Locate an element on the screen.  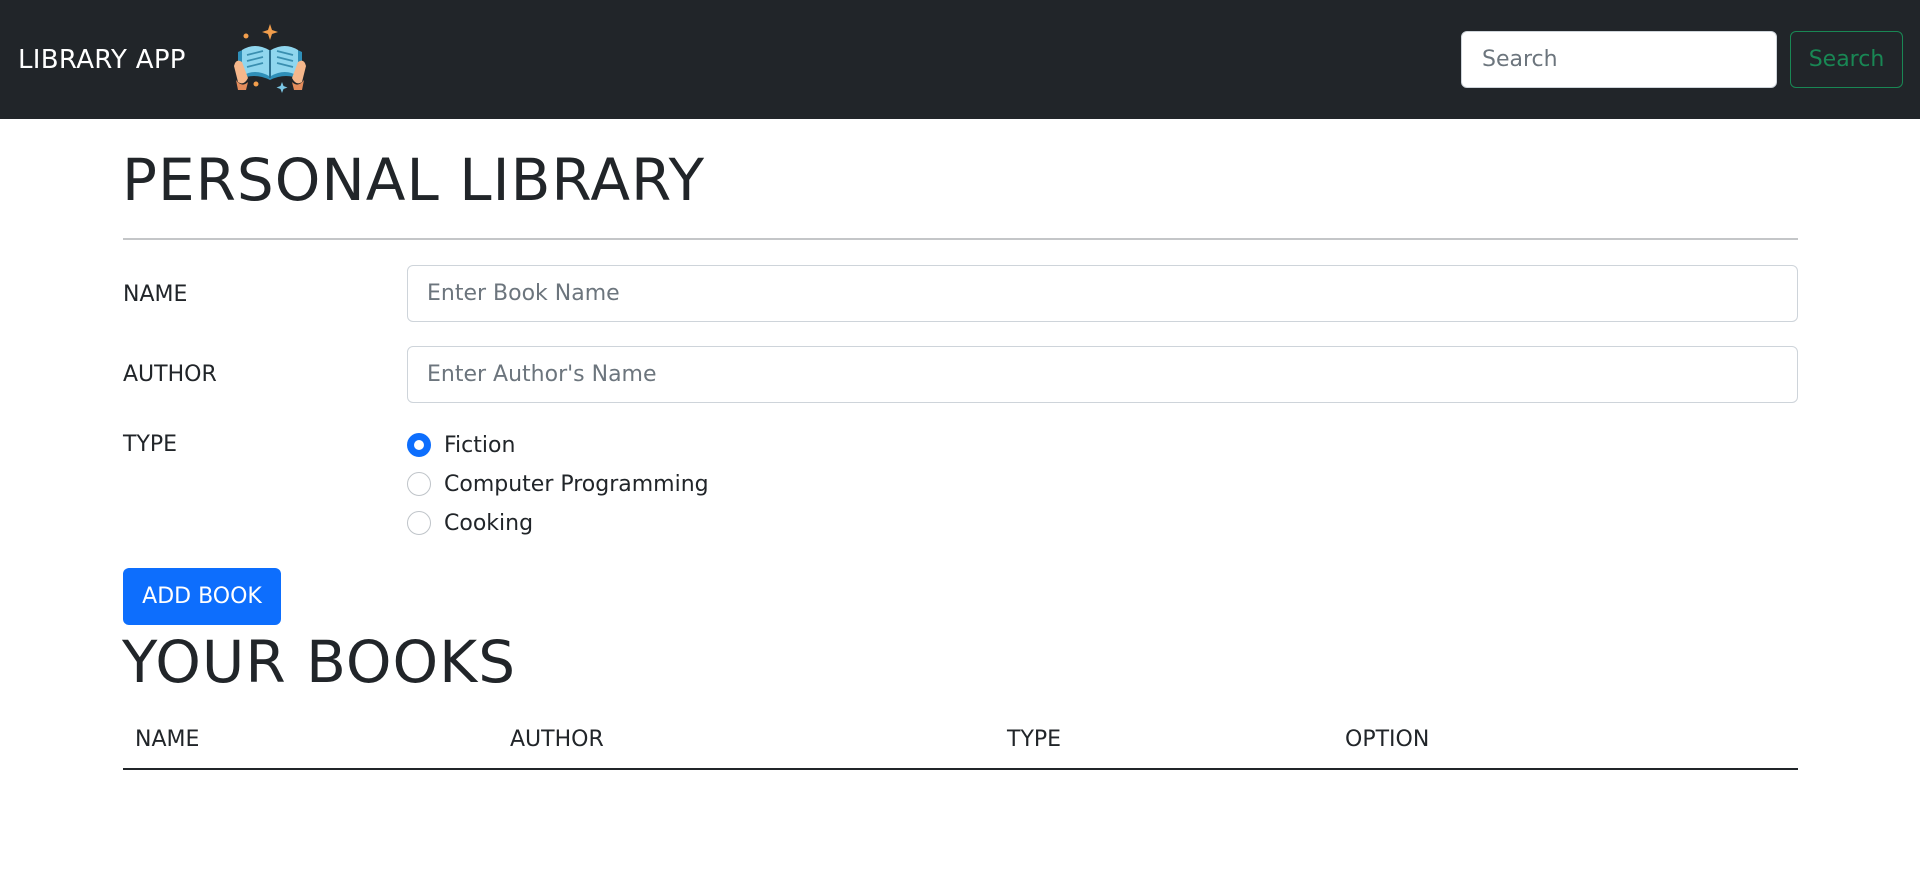
type-label: TYPE is located at coordinates (150, 444).